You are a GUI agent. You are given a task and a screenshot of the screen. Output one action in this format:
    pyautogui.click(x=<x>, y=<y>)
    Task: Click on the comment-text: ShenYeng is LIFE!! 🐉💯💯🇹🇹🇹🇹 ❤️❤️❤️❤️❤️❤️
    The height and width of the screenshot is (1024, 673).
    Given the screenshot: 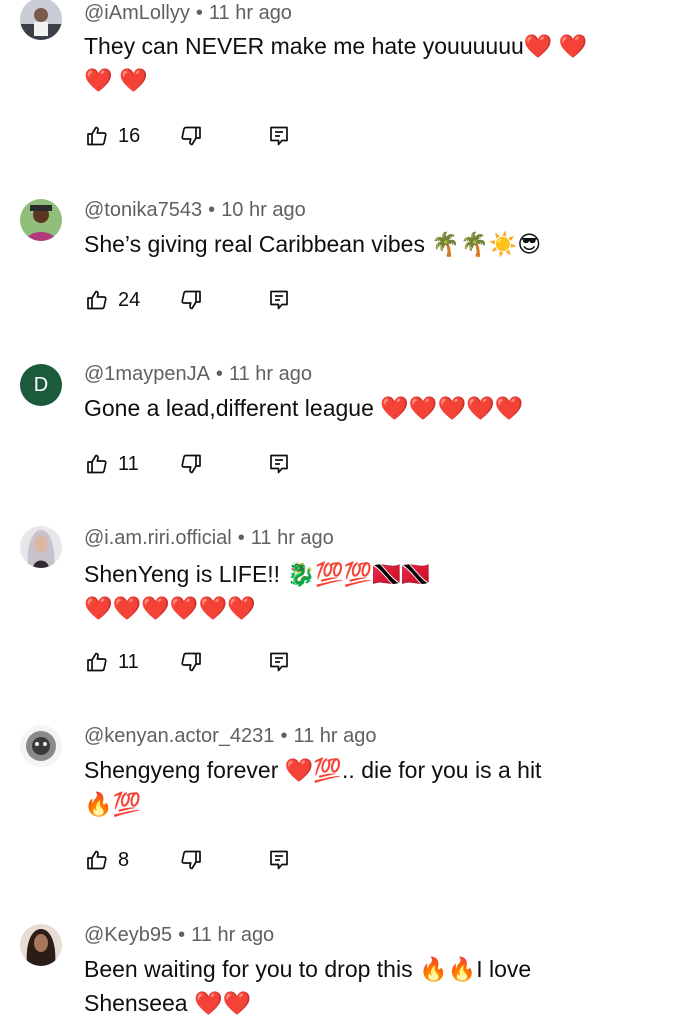 What is the action you would take?
    pyautogui.click(x=364, y=591)
    